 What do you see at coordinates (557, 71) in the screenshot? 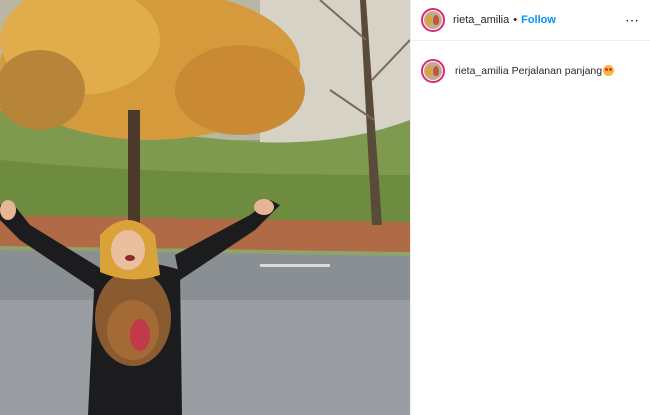
I see `caption-text: Perjalanan panjang` at bounding box center [557, 71].